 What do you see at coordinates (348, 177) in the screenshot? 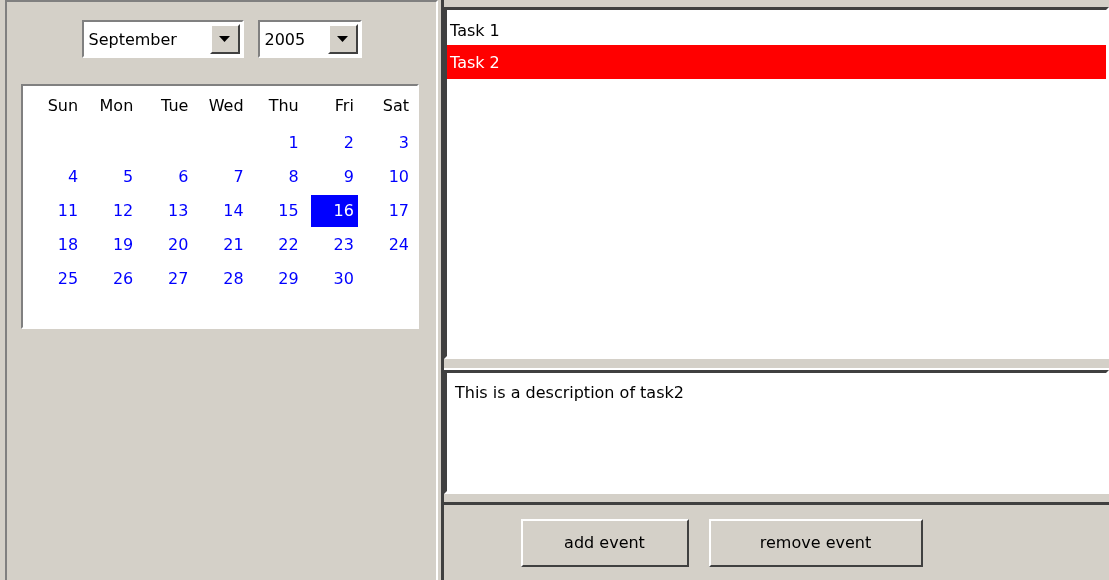
I see `calendar-day: 9` at bounding box center [348, 177].